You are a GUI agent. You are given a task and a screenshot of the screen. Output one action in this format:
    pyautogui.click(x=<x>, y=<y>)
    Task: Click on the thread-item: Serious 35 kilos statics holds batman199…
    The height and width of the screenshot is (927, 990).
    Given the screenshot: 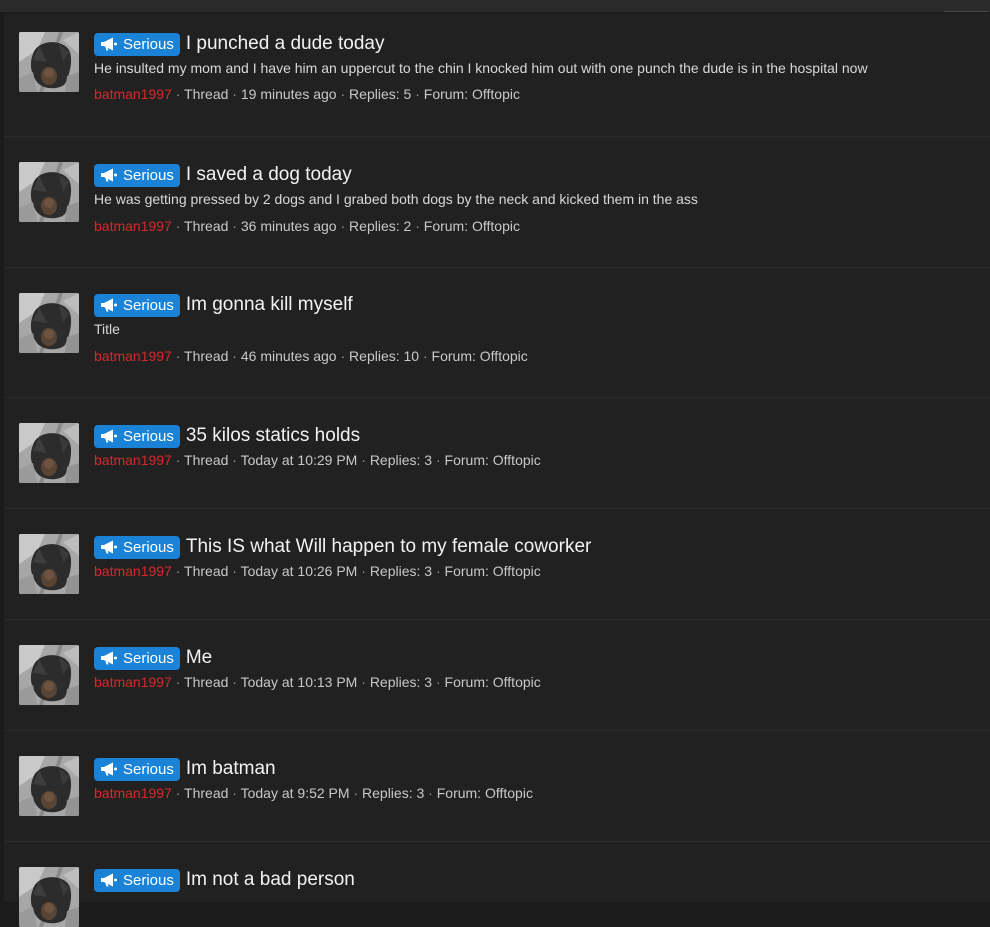 What is the action you would take?
    pyautogui.click(x=497, y=453)
    